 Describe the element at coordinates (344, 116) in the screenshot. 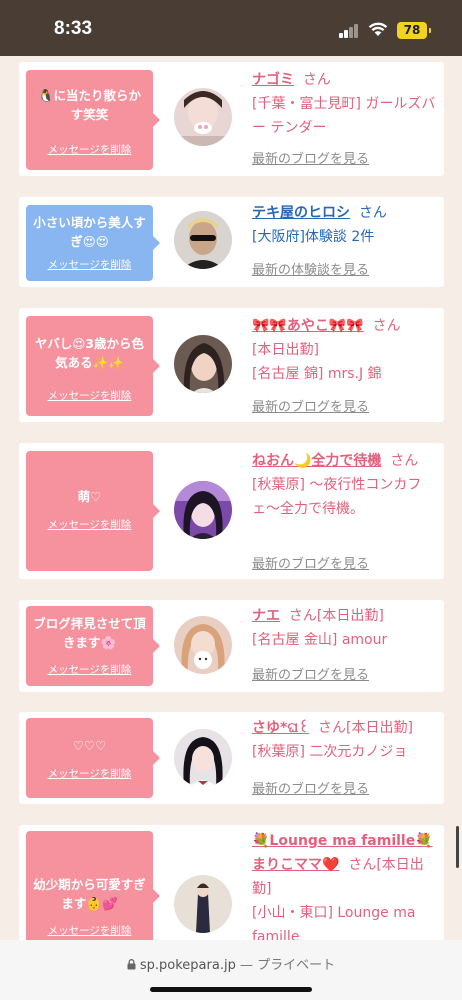

I see `shop-detail: [千葉・富士見町] ガールズバー テンダー` at that location.